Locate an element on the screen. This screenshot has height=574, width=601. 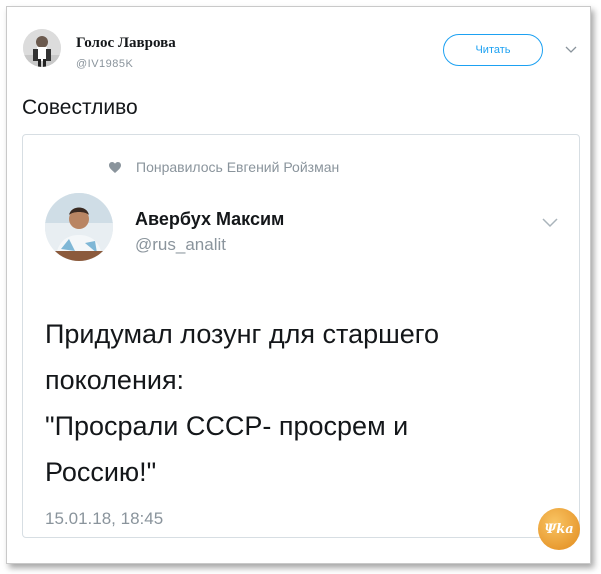
quoted-author-name: Авербух Максим is located at coordinates (209, 219).